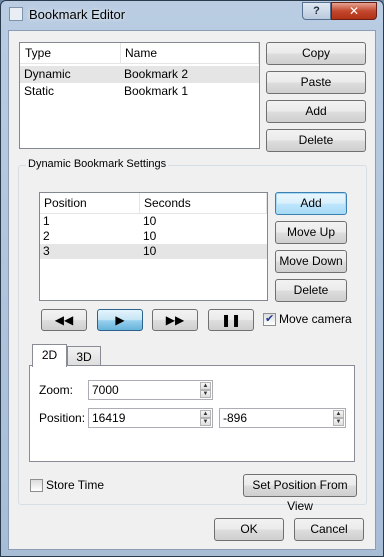 The image size is (384, 557). What do you see at coordinates (156, 91) in the screenshot?
I see `bookmark-name: Bookmark 1` at bounding box center [156, 91].